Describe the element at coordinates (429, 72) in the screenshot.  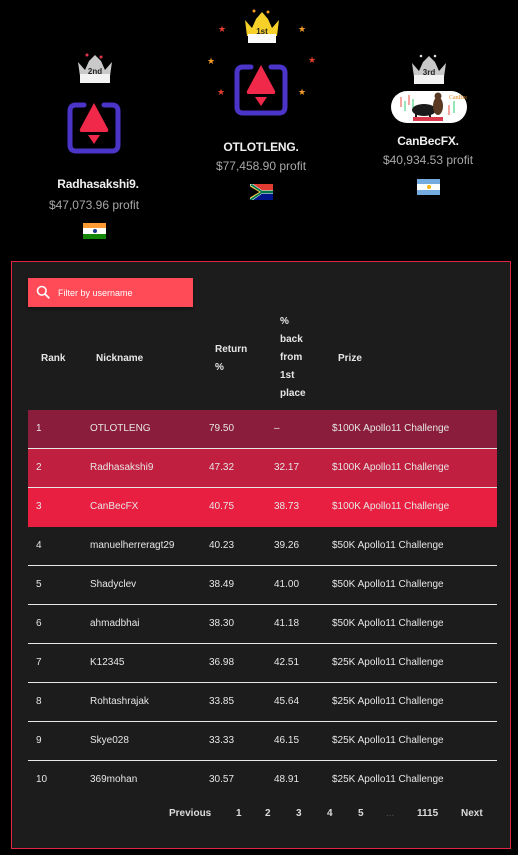
I see `crown-rank-label: 3rd` at that location.